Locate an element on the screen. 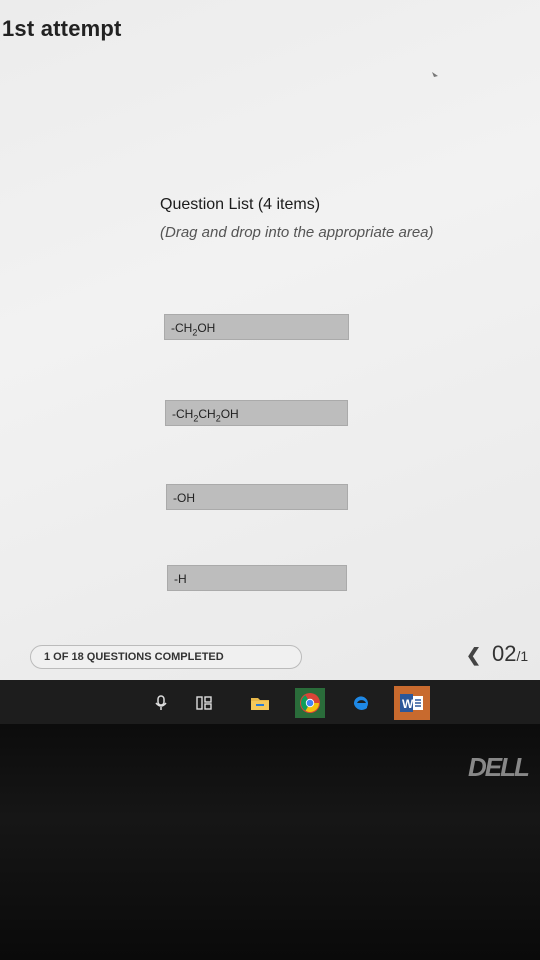 Image resolution: width=540 pixels, height=960 pixels. drag-item-ch2ch2oh: -CH2CH2OH is located at coordinates (256, 413).